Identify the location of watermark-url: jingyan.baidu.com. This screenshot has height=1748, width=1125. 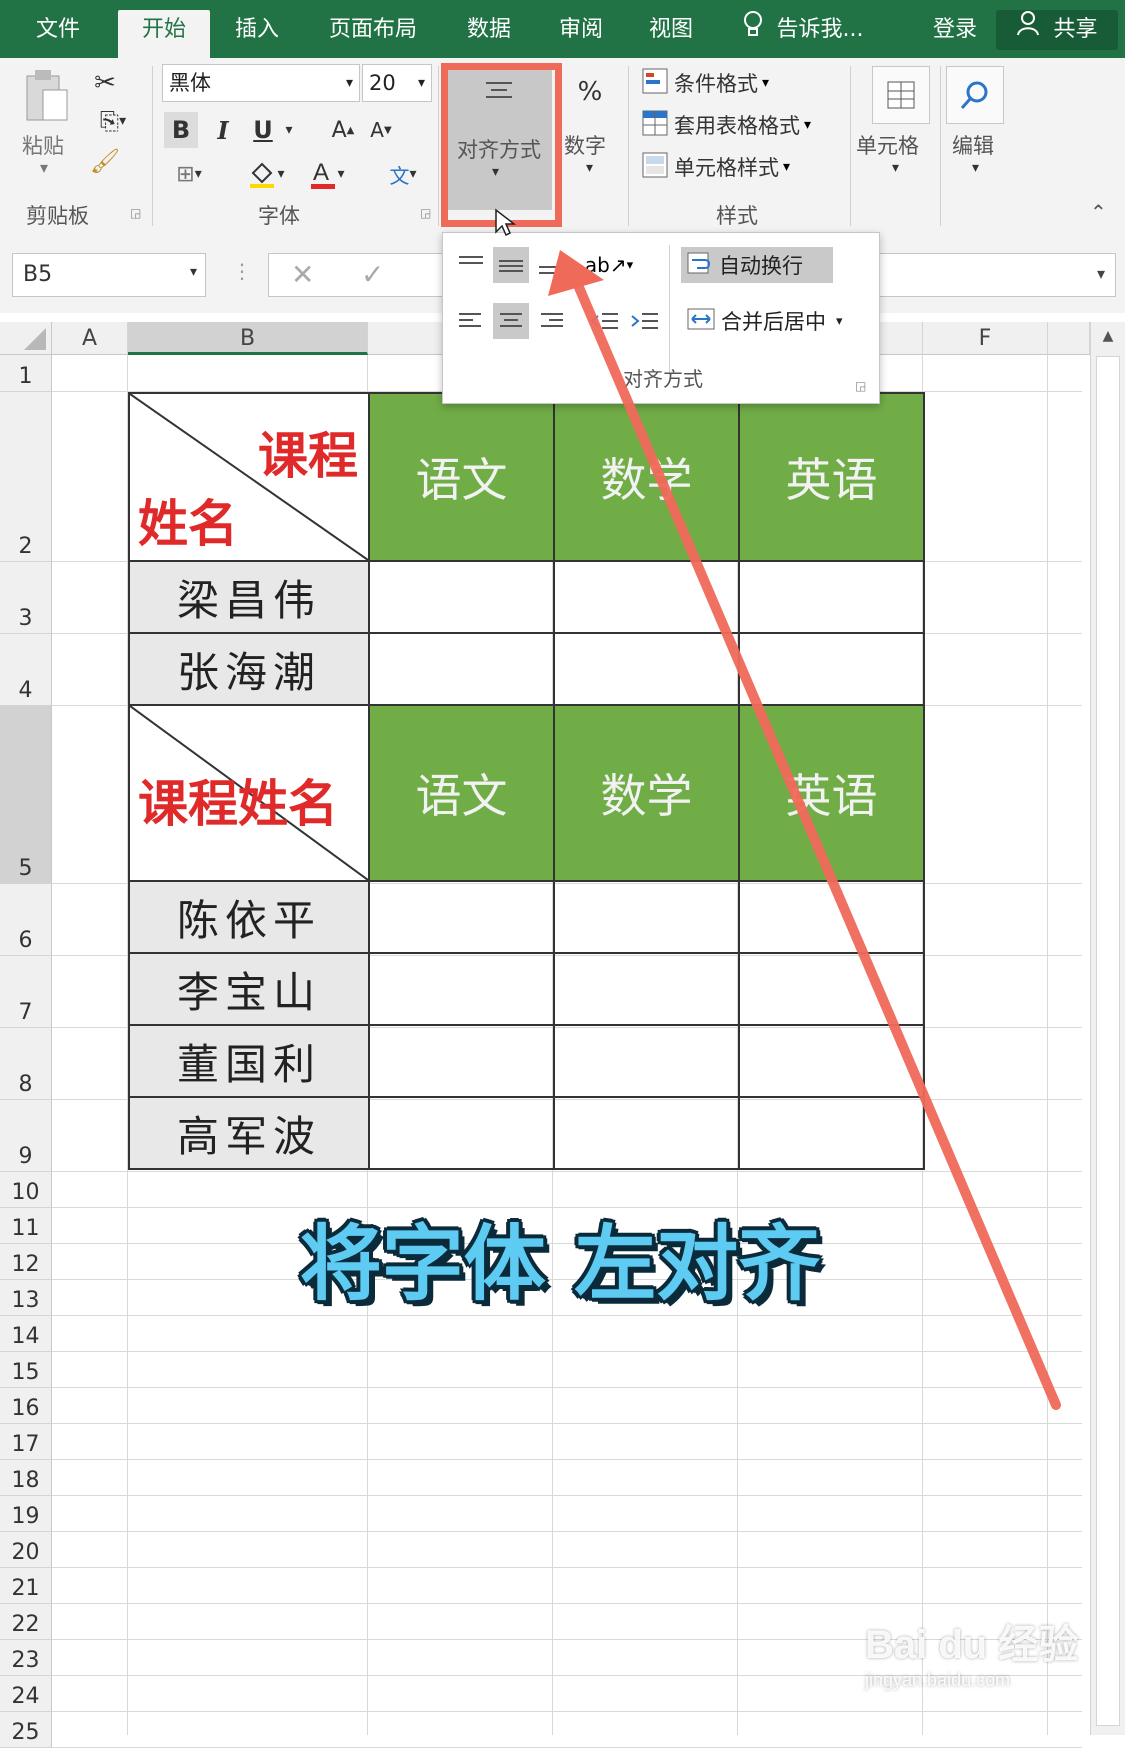
(938, 1680).